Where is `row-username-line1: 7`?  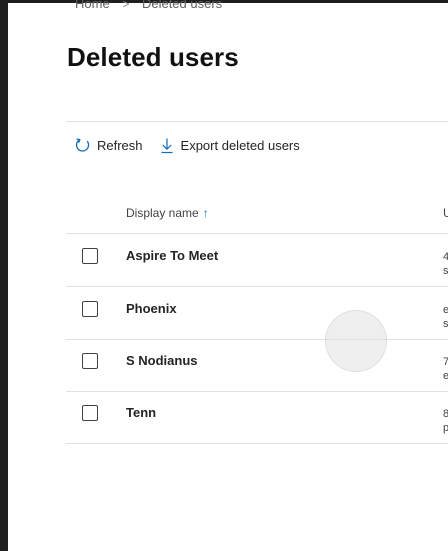
row-username-line1: 7 is located at coordinates (445, 362).